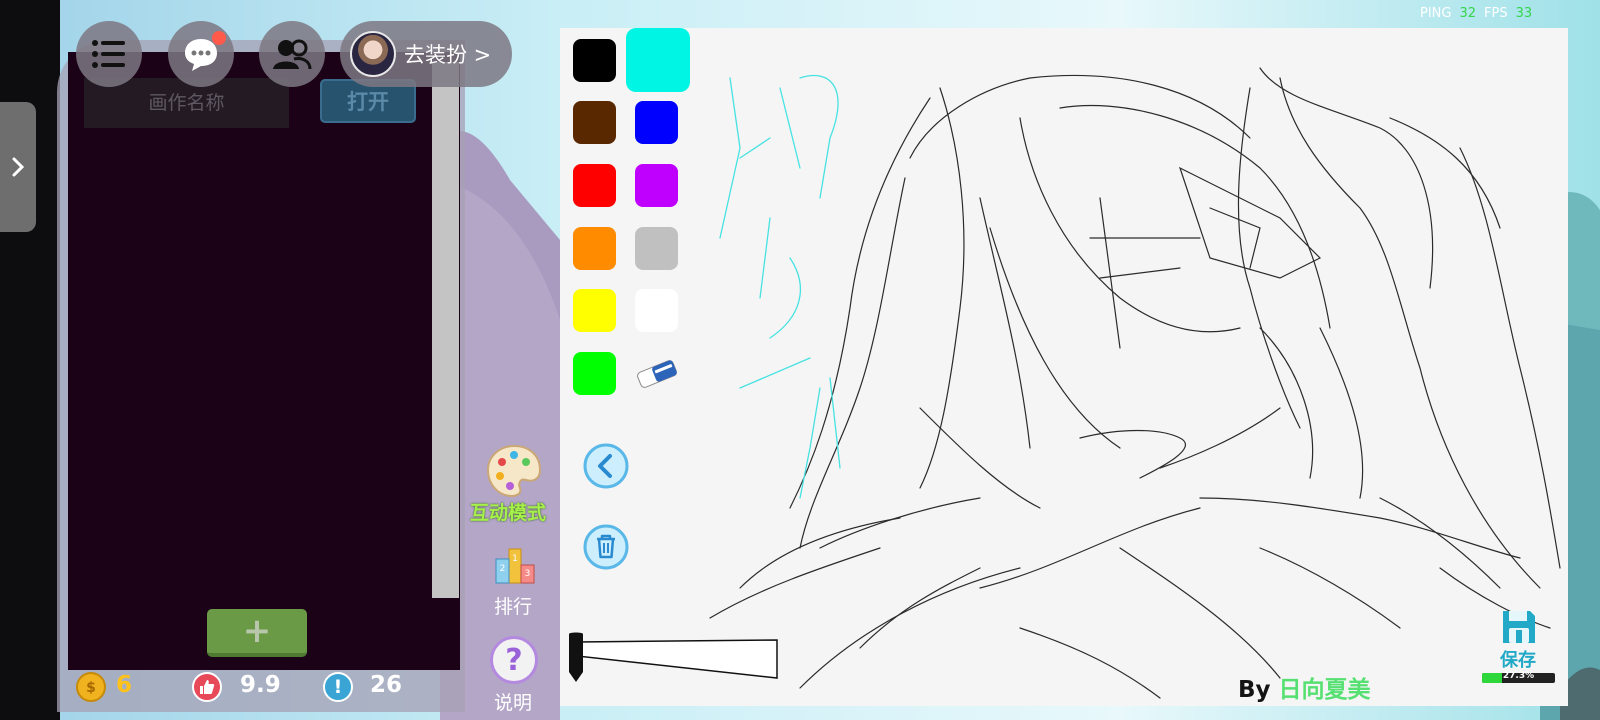  What do you see at coordinates (606, 466) in the screenshot?
I see `undo-button` at bounding box center [606, 466].